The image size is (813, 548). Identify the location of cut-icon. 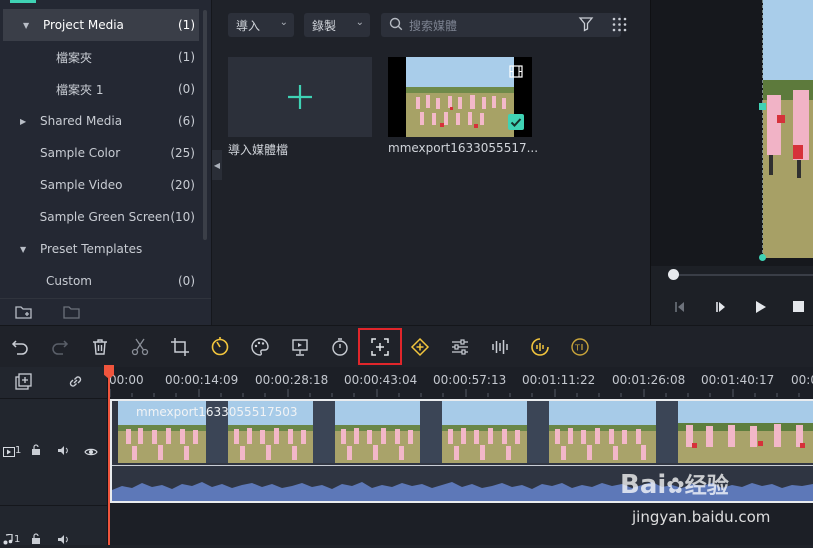
(140, 347).